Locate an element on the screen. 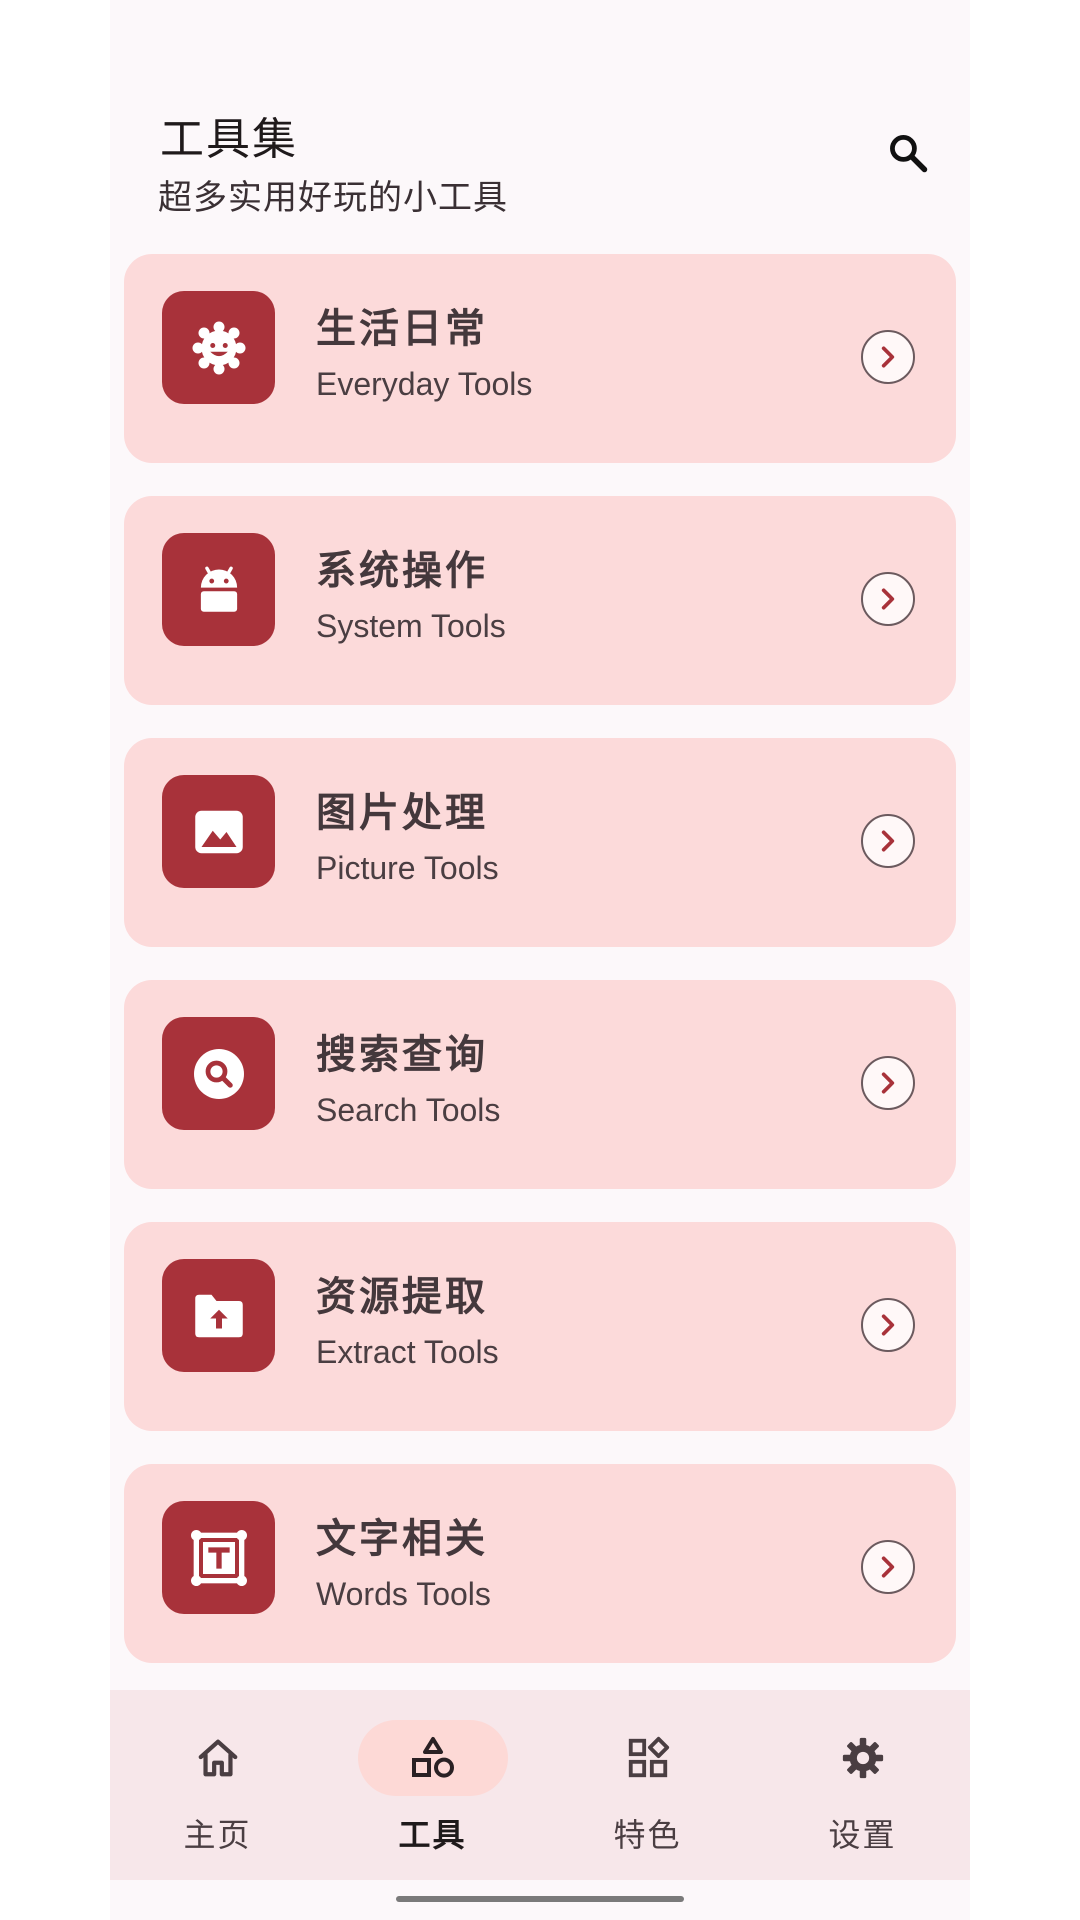 This screenshot has width=1080, height=1920. folder-upload-icon is located at coordinates (218, 1315).